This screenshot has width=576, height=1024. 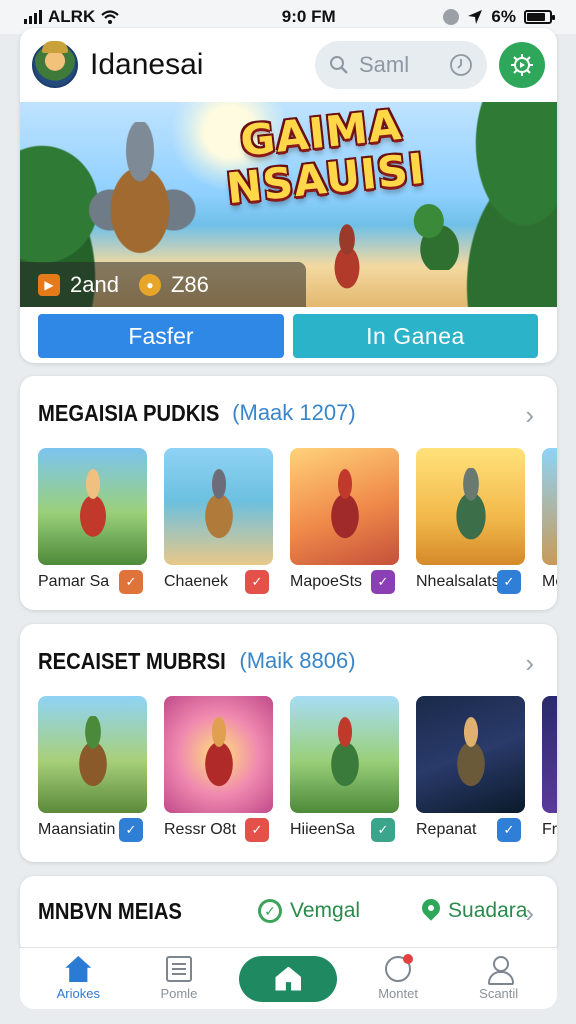 What do you see at coordinates (475, 17) in the screenshot?
I see `location-arrow-icon` at bounding box center [475, 17].